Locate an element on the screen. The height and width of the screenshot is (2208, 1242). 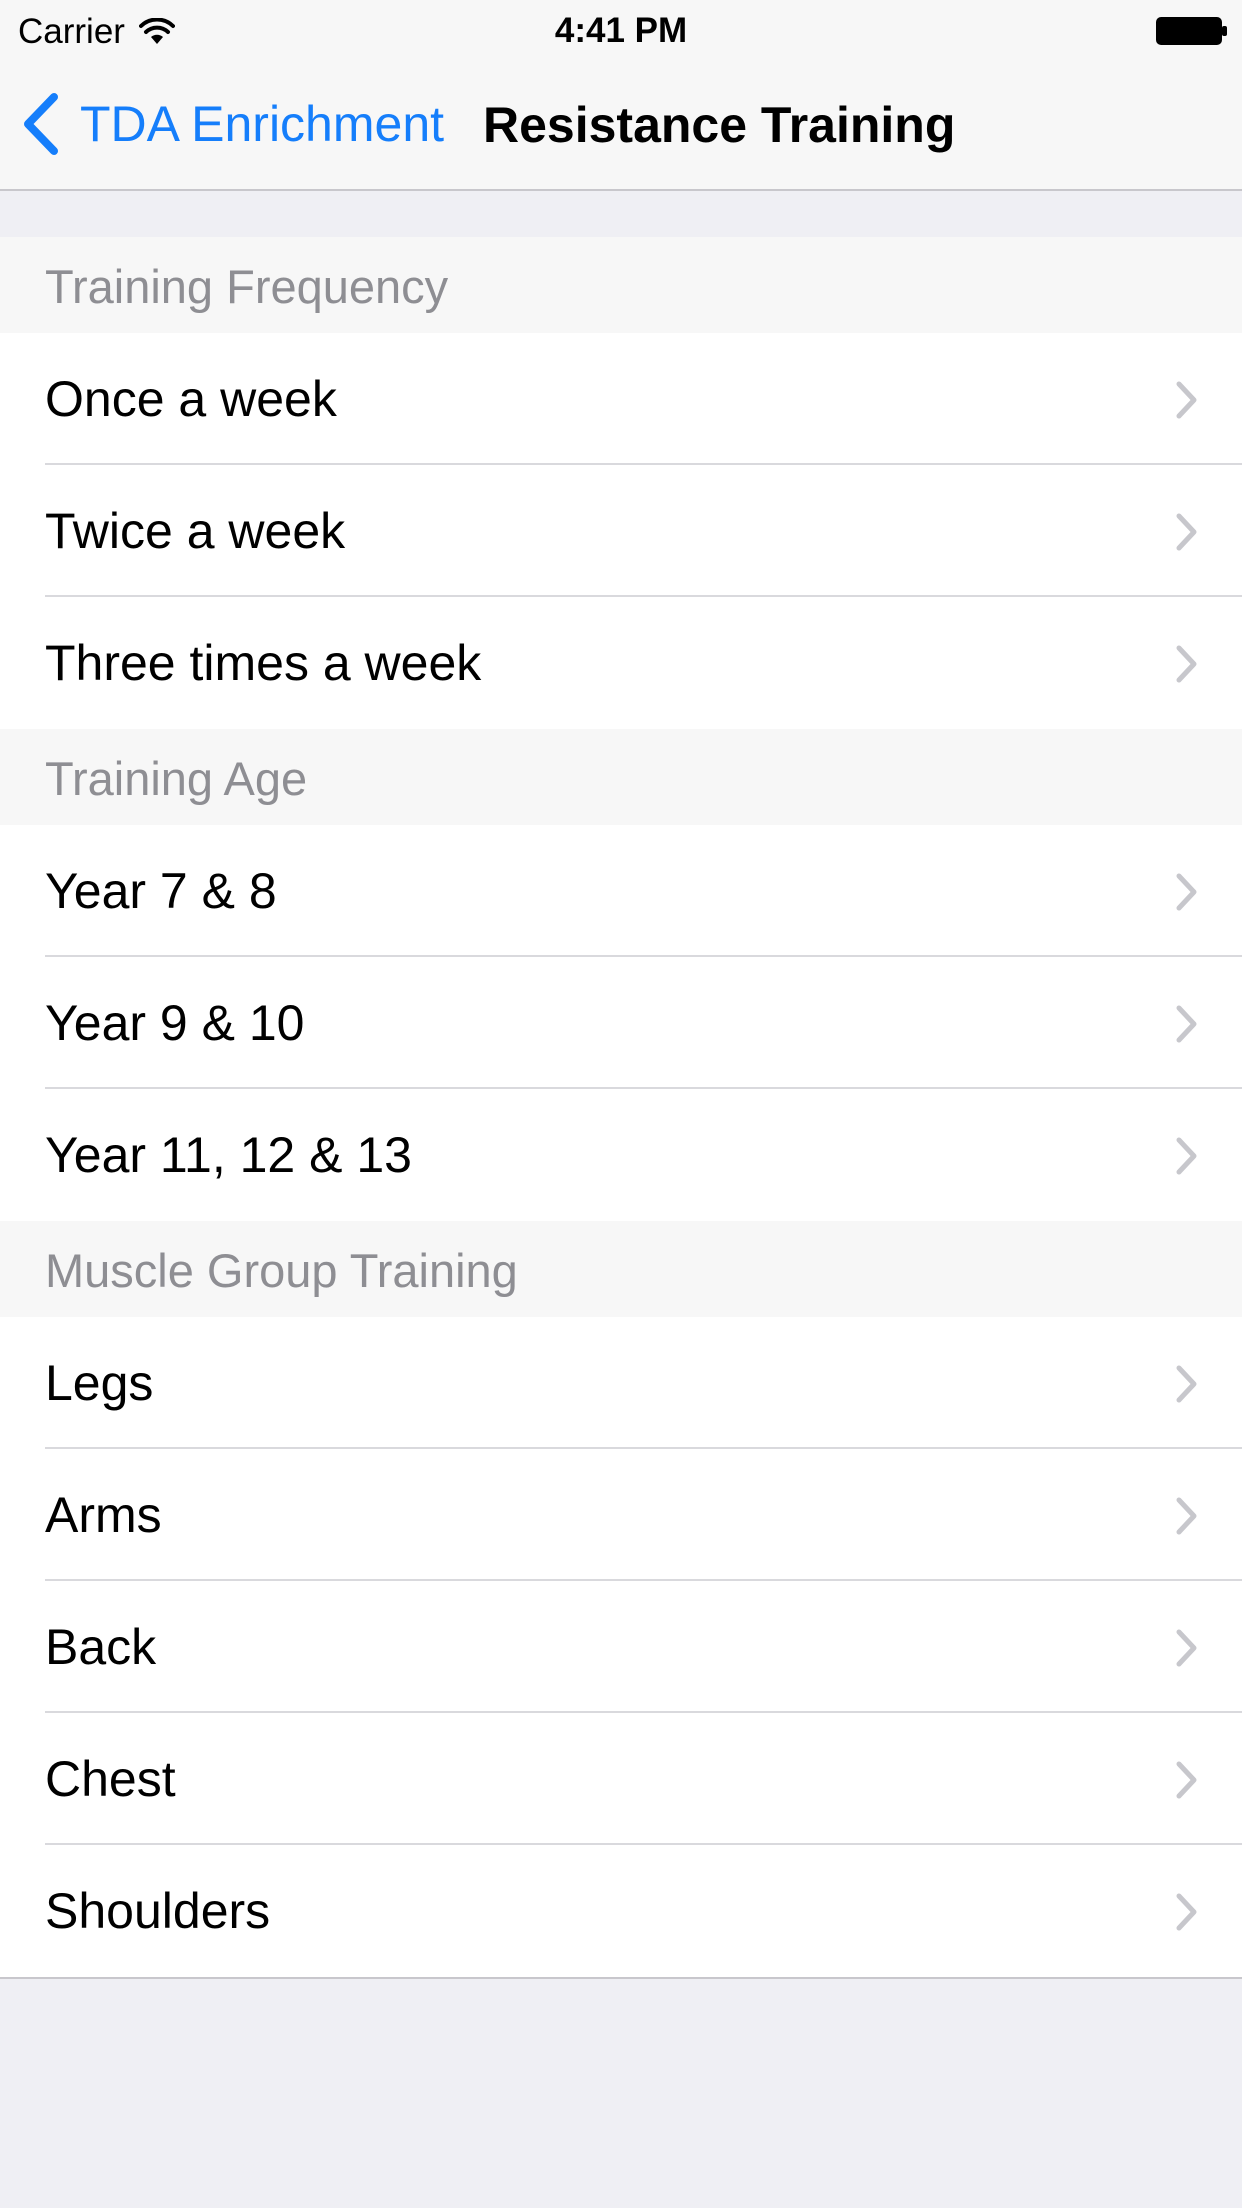
status-bar: Carrier 4:41 PM is located at coordinates (621, 30).